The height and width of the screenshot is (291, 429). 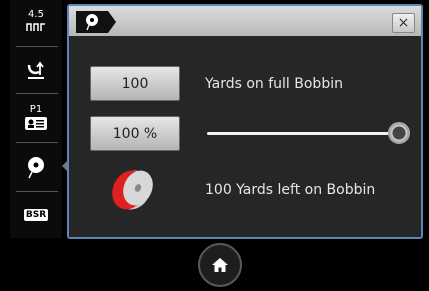 I want to click on yards-value-button: 100, so click(x=135, y=83).